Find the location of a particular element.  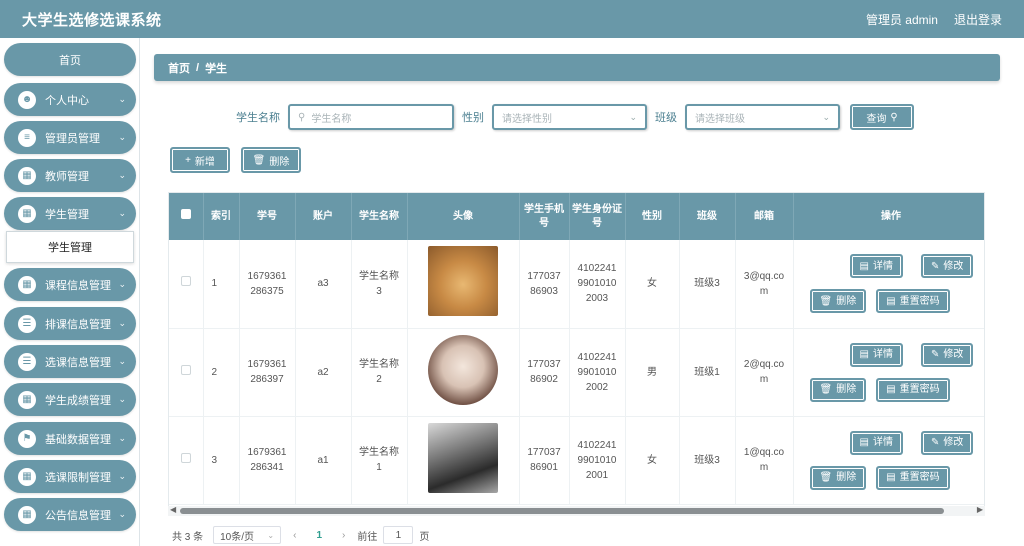

index-cell: 2 is located at coordinates (221, 372).